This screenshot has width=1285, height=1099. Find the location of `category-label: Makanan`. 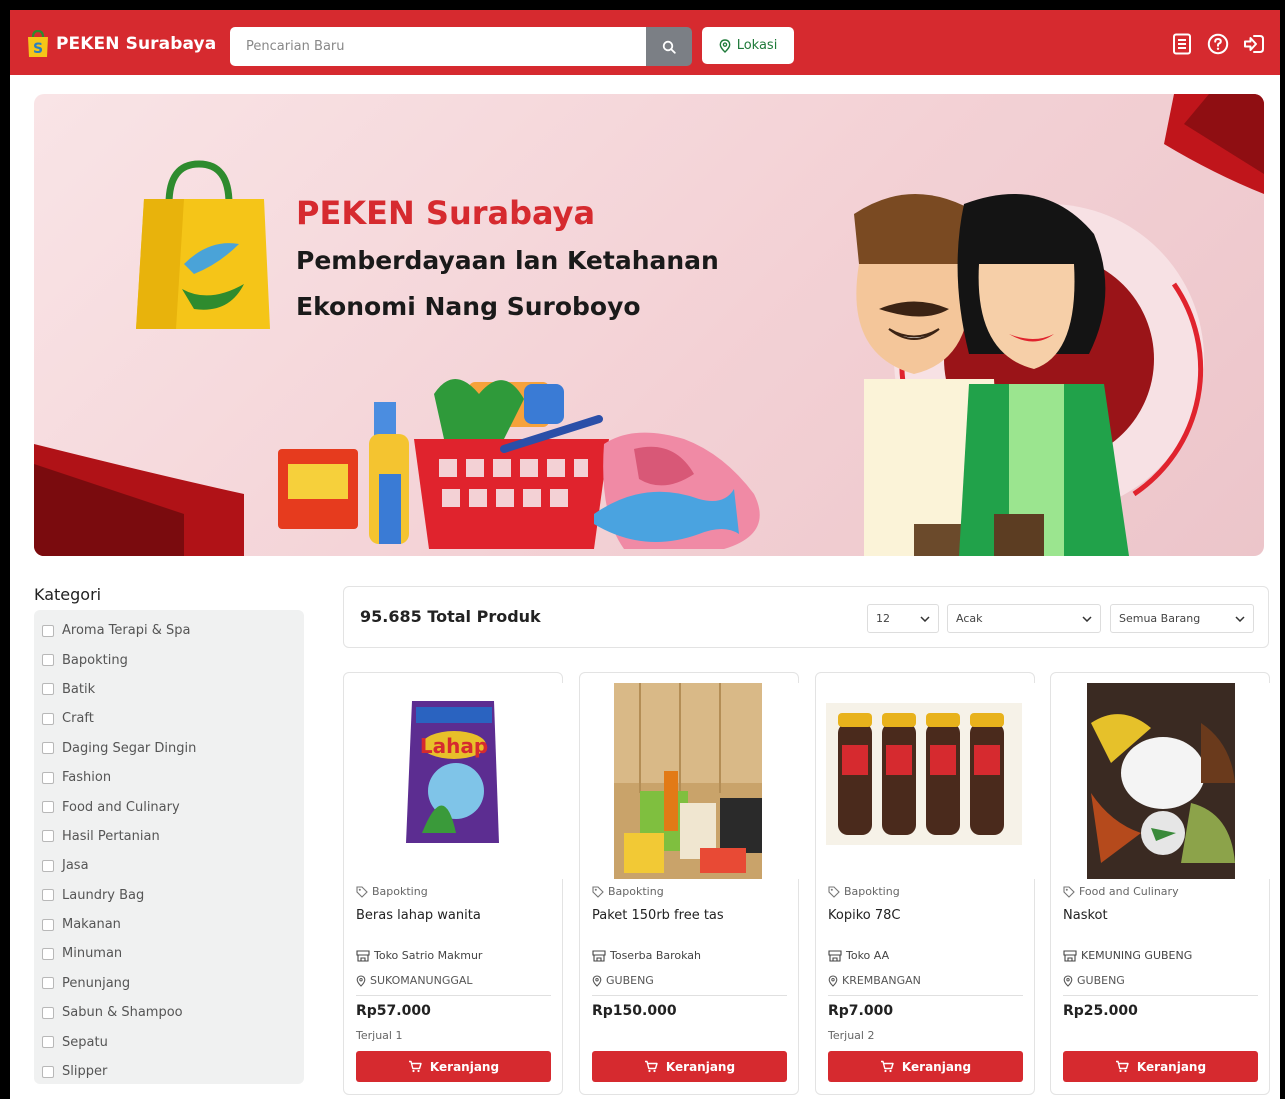

category-label: Makanan is located at coordinates (91, 925).